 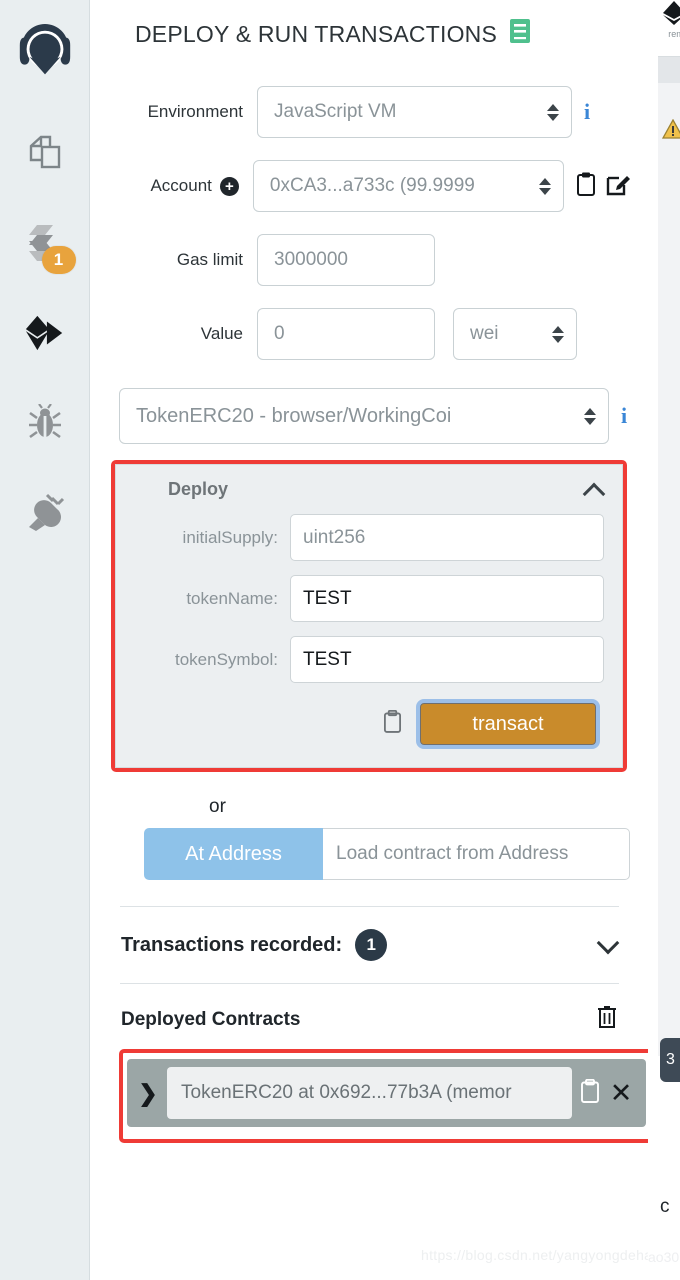 What do you see at coordinates (311, 259) in the screenshot?
I see `gas-limit-value: 3000000` at bounding box center [311, 259].